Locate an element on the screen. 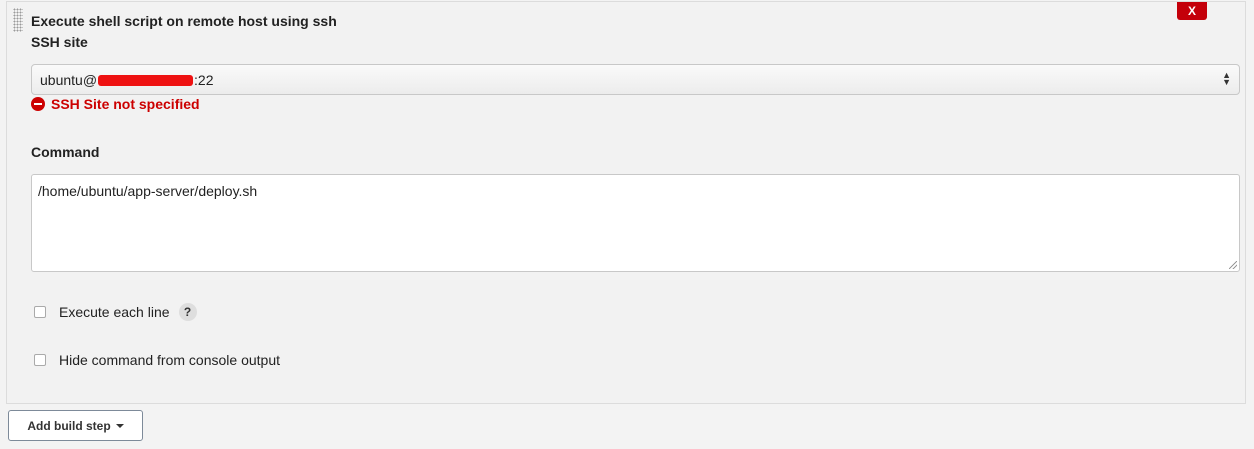 Image resolution: width=1254 pixels, height=449 pixels. ssh-site-user: ubuntu@ is located at coordinates (69, 80).